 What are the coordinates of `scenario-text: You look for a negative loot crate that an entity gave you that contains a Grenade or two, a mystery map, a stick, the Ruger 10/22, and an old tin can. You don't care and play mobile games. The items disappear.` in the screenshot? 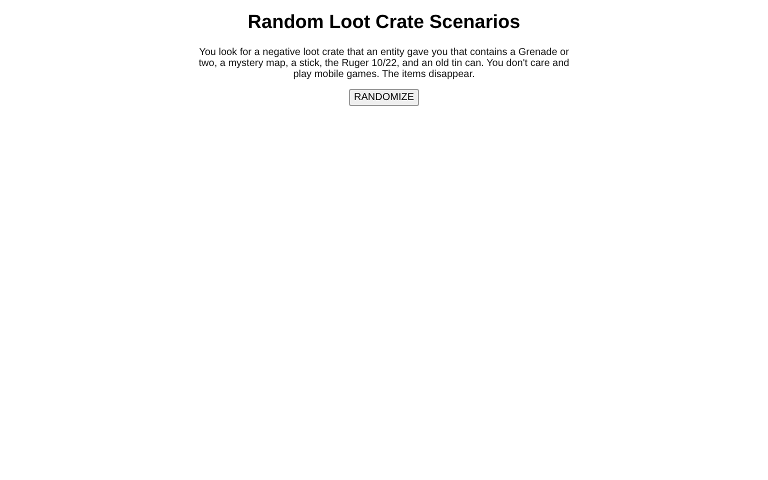 It's located at (384, 63).